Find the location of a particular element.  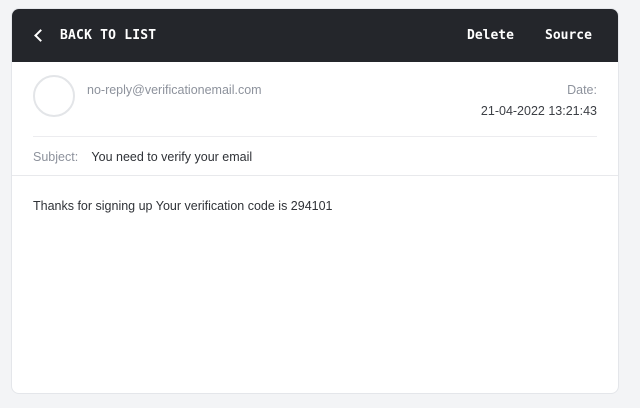

header-divider is located at coordinates (315, 136).